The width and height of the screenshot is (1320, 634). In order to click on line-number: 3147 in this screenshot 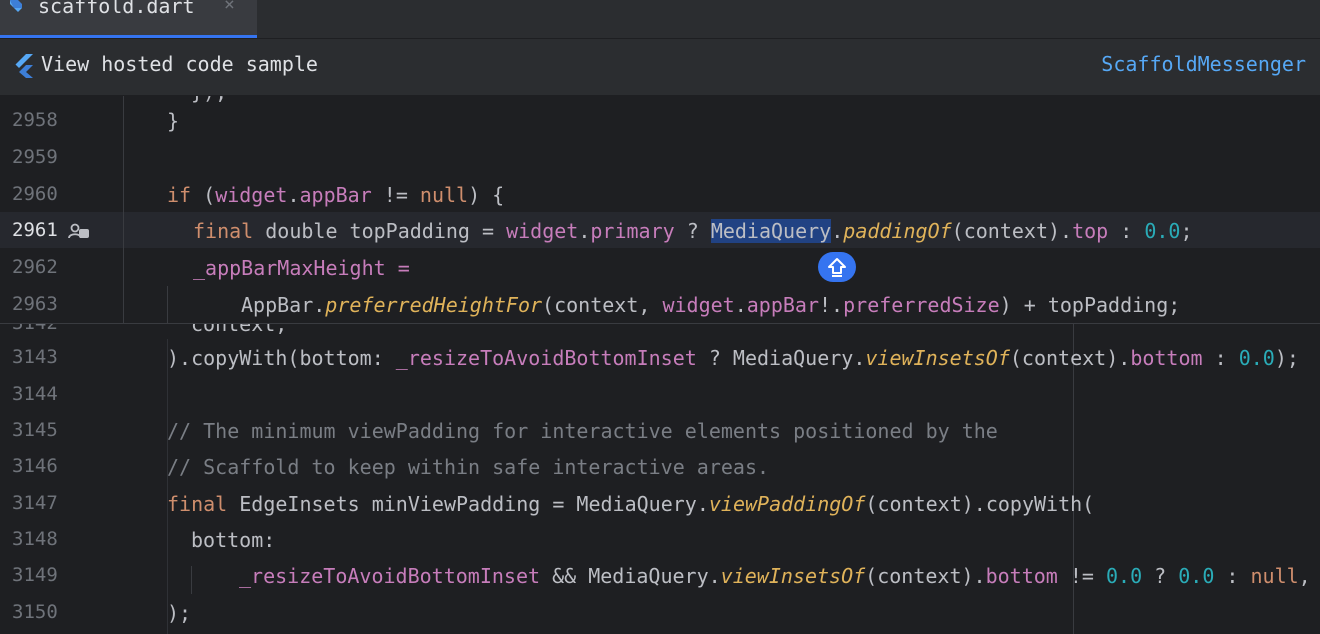, I will do `click(35, 503)`.